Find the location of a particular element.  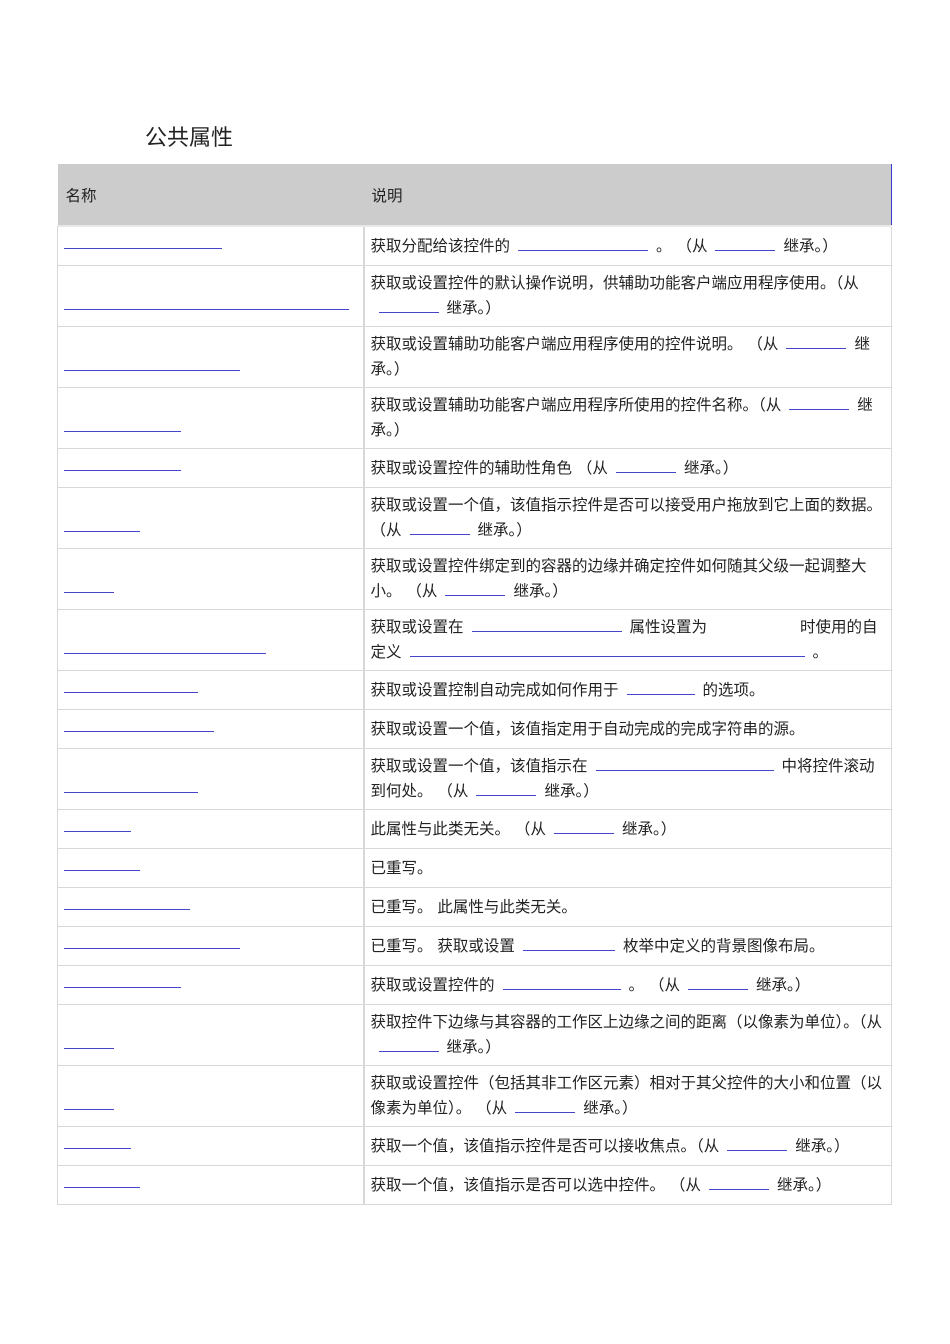

table-row: 获取或设置控件的辅助性角色 （从 继承。） is located at coordinates (474, 468).